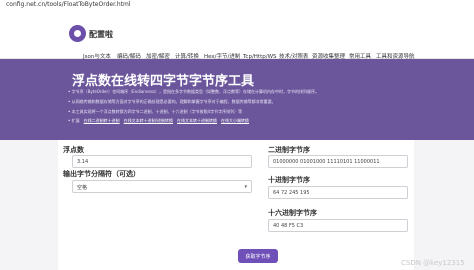 The image size is (474, 270). What do you see at coordinates (73, 150) in the screenshot?
I see `float-label: 浮点数` at bounding box center [73, 150].